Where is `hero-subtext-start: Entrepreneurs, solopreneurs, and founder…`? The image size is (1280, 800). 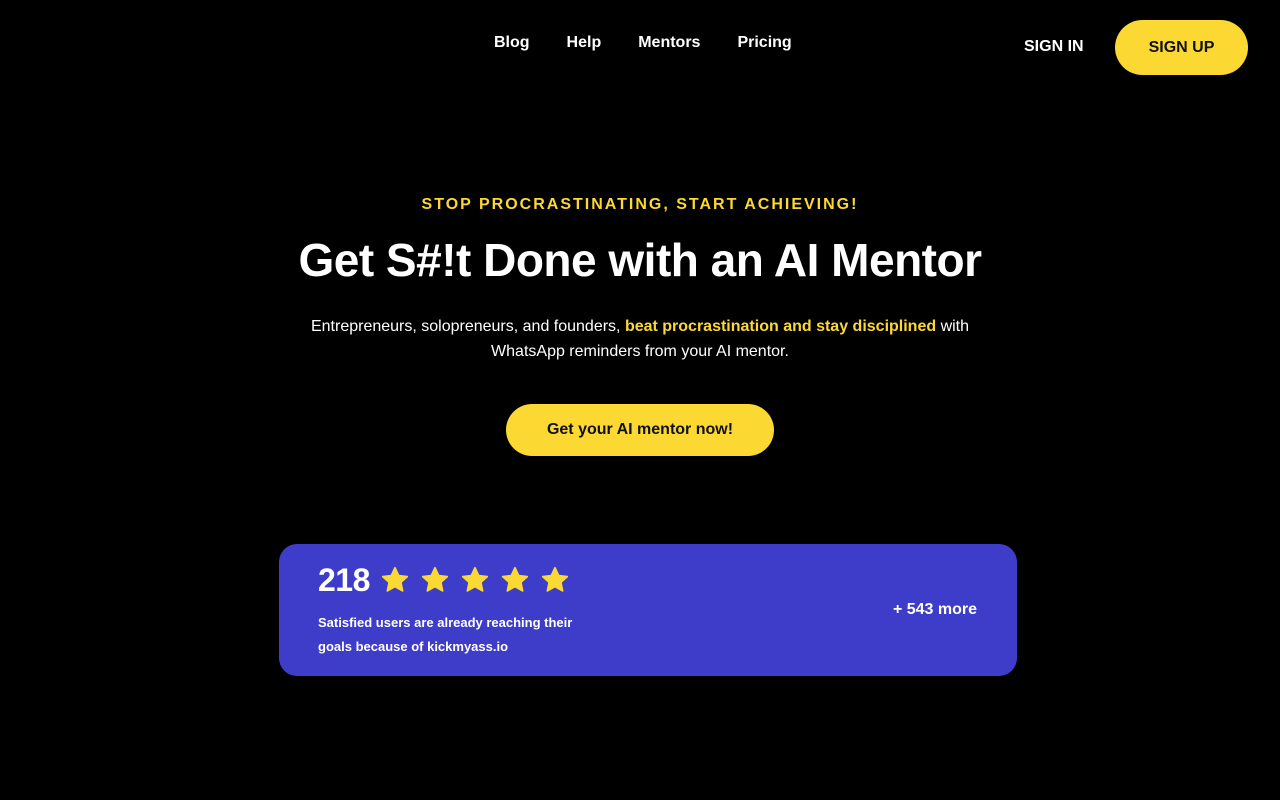 hero-subtext-start: Entrepreneurs, solopreneurs, and founder… is located at coordinates (467, 326).